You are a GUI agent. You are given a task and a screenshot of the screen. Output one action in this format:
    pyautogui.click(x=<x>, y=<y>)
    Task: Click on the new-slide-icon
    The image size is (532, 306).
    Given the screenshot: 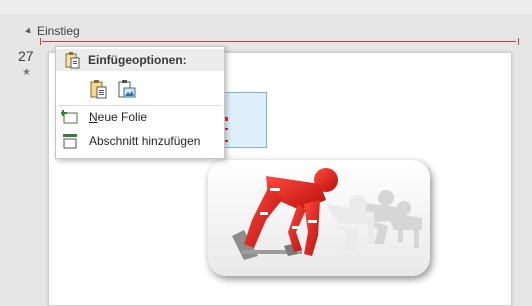 What is the action you would take?
    pyautogui.click(x=70, y=117)
    